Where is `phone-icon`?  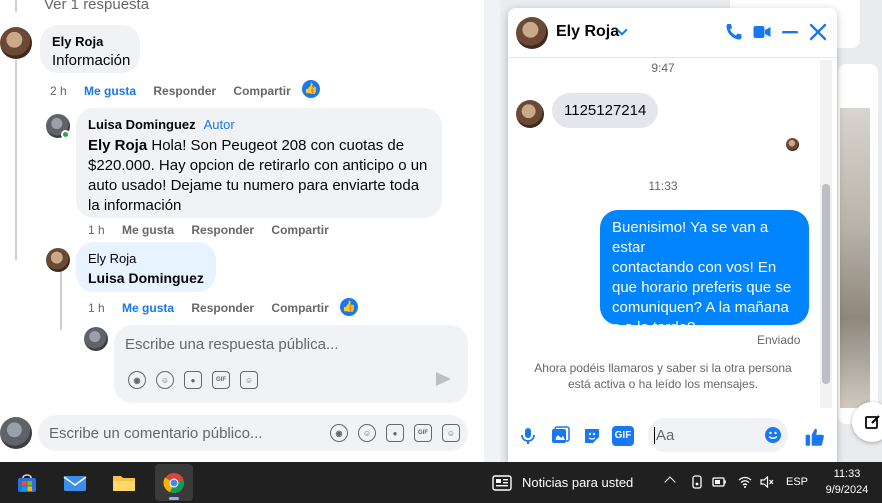
phone-icon is located at coordinates (734, 32).